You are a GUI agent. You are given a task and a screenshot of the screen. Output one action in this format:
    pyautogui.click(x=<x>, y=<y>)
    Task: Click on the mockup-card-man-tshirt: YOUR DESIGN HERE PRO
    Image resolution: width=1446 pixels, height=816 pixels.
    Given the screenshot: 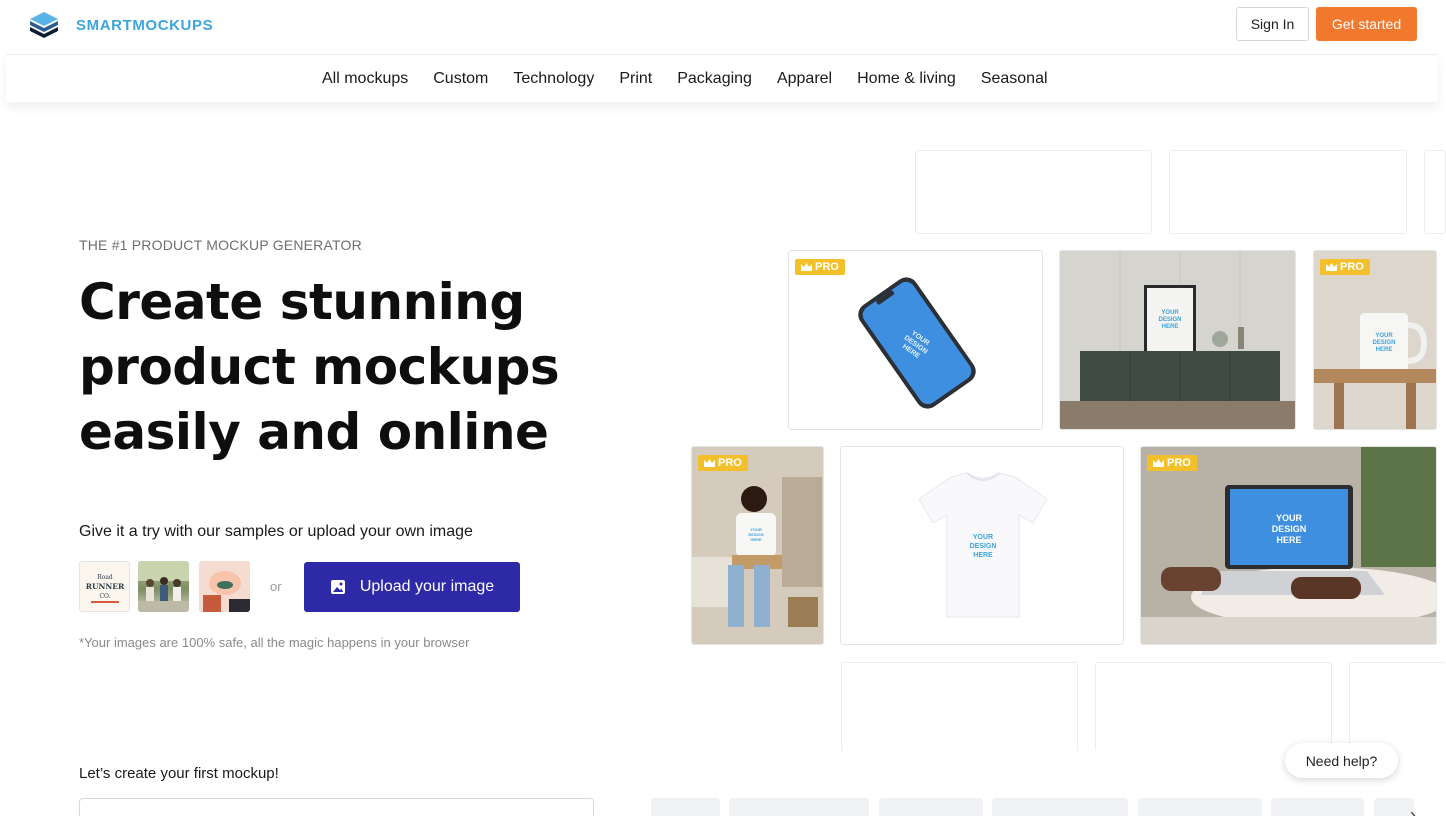 What is the action you would take?
    pyautogui.click(x=757, y=545)
    